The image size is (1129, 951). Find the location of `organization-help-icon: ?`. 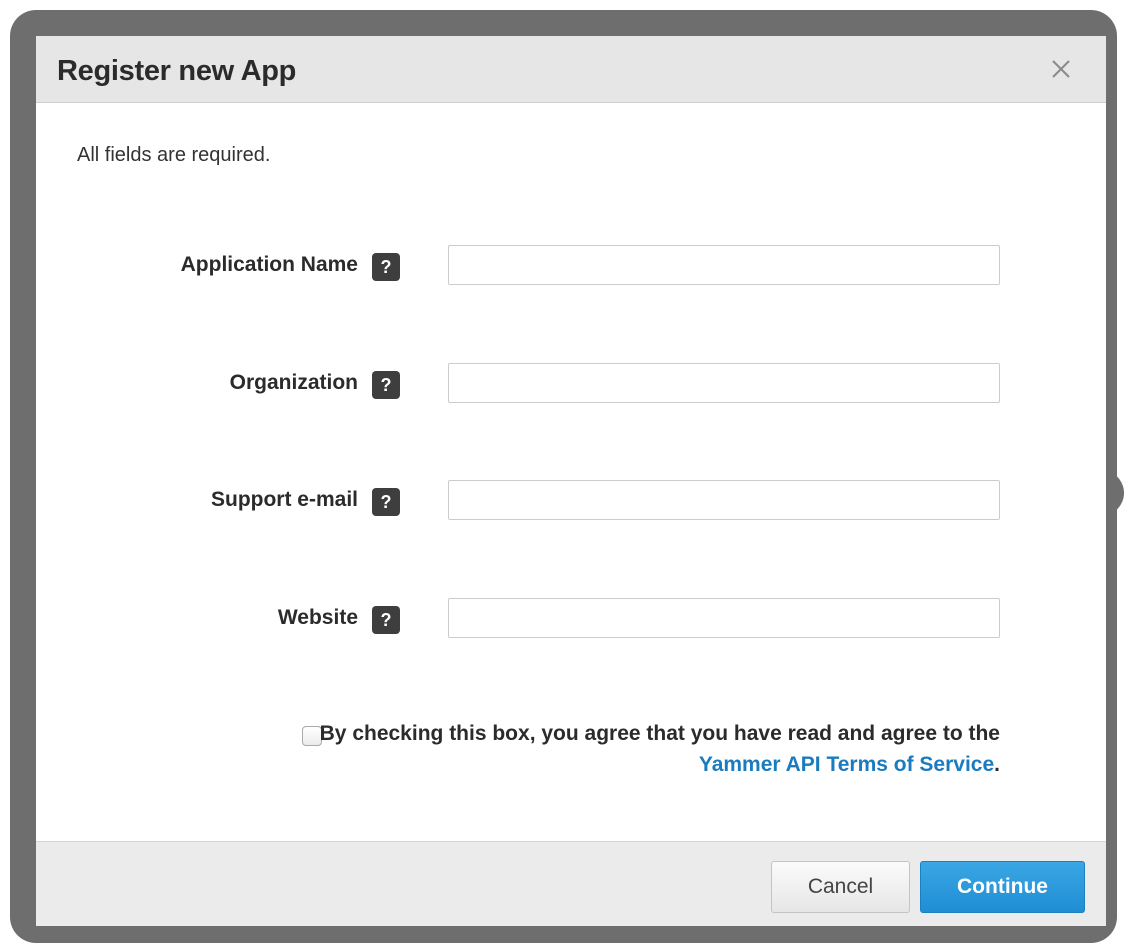

organization-help-icon: ? is located at coordinates (386, 385).